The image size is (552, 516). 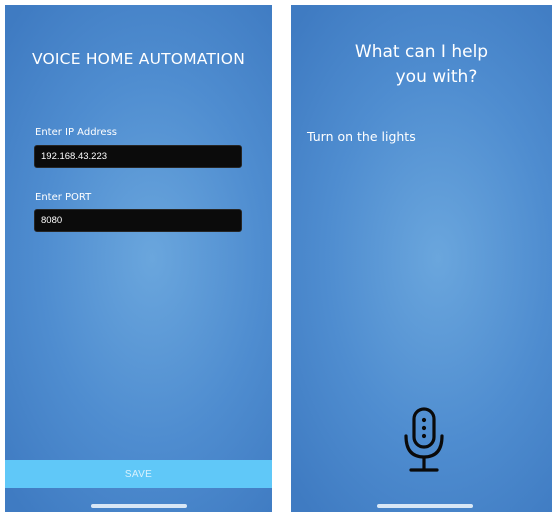 I want to click on microphone-button, so click(x=424, y=442).